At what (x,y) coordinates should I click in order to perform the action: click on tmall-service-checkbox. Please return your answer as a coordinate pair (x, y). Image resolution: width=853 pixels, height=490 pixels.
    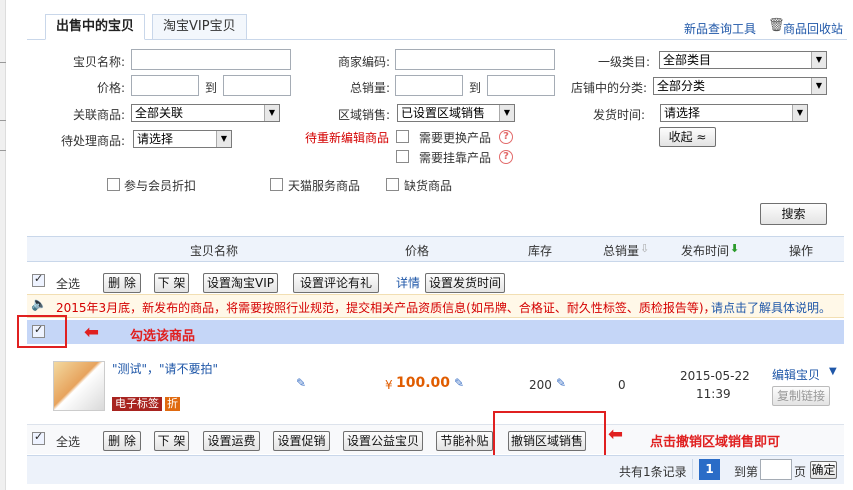
    Looking at the image, I should click on (276, 184).